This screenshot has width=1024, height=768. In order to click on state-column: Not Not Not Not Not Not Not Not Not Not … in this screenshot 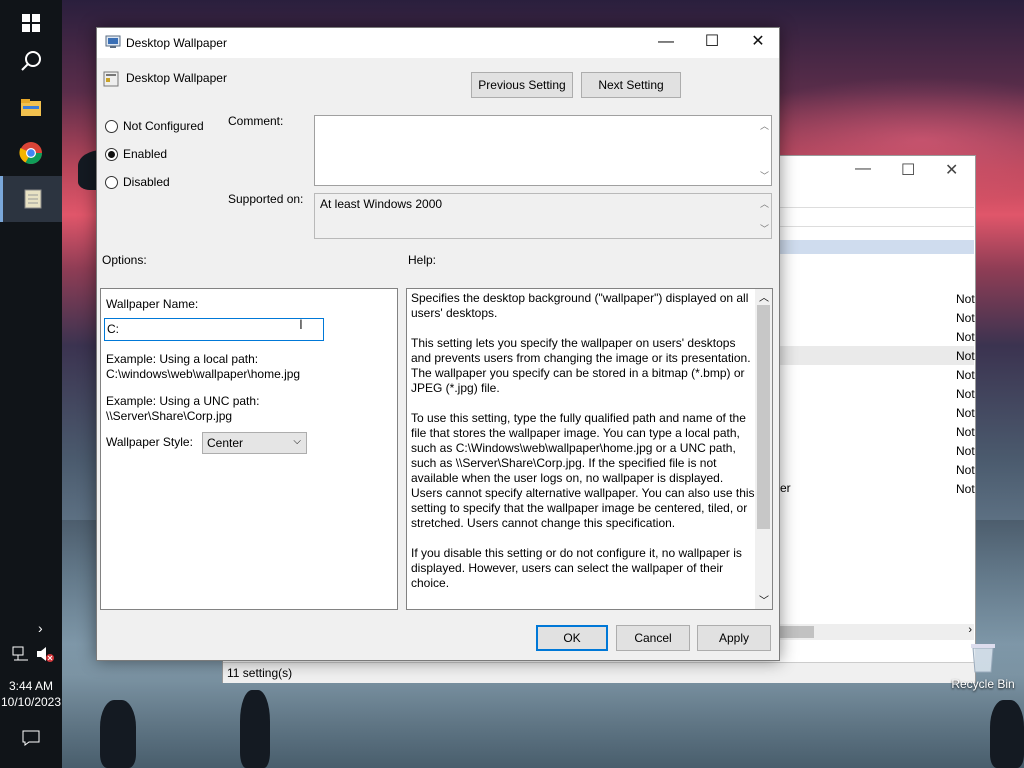, I will do `click(965, 394)`.